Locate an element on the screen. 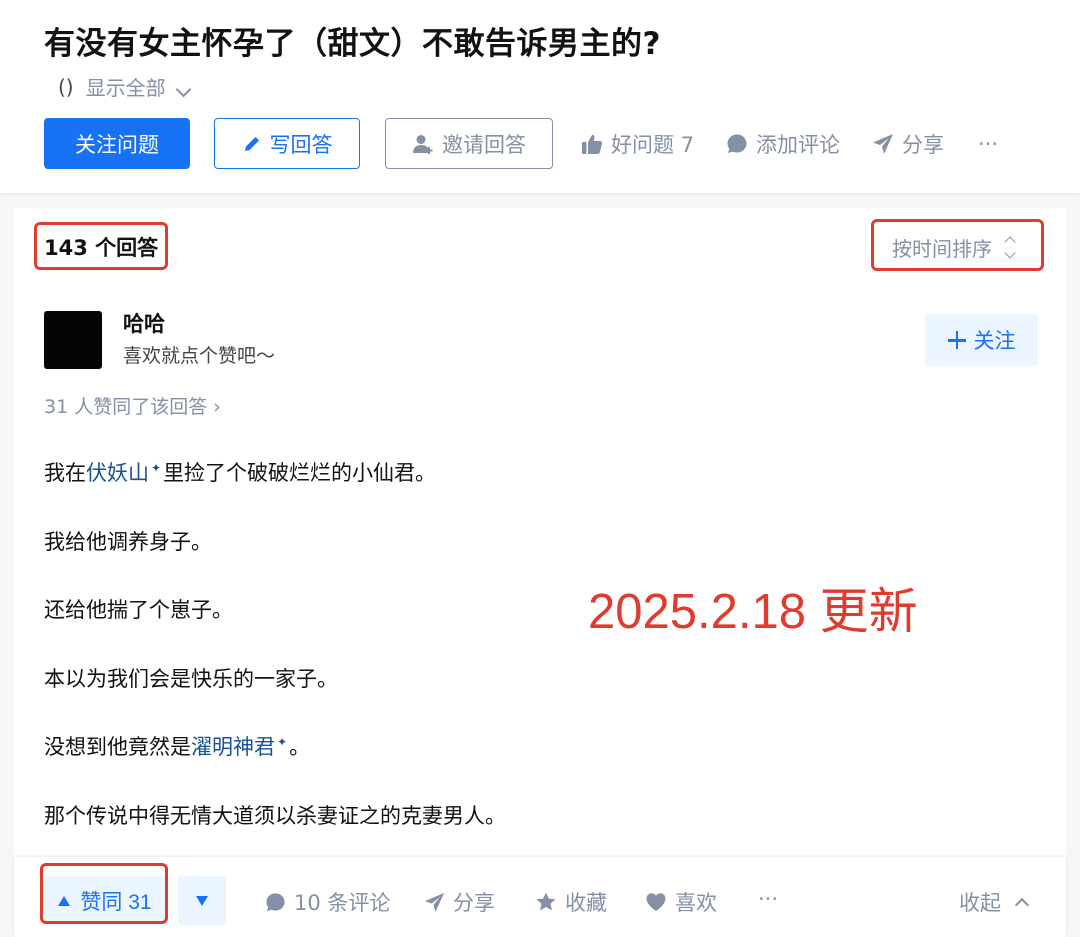  share-answer-label: 分享 is located at coordinates (474, 903).